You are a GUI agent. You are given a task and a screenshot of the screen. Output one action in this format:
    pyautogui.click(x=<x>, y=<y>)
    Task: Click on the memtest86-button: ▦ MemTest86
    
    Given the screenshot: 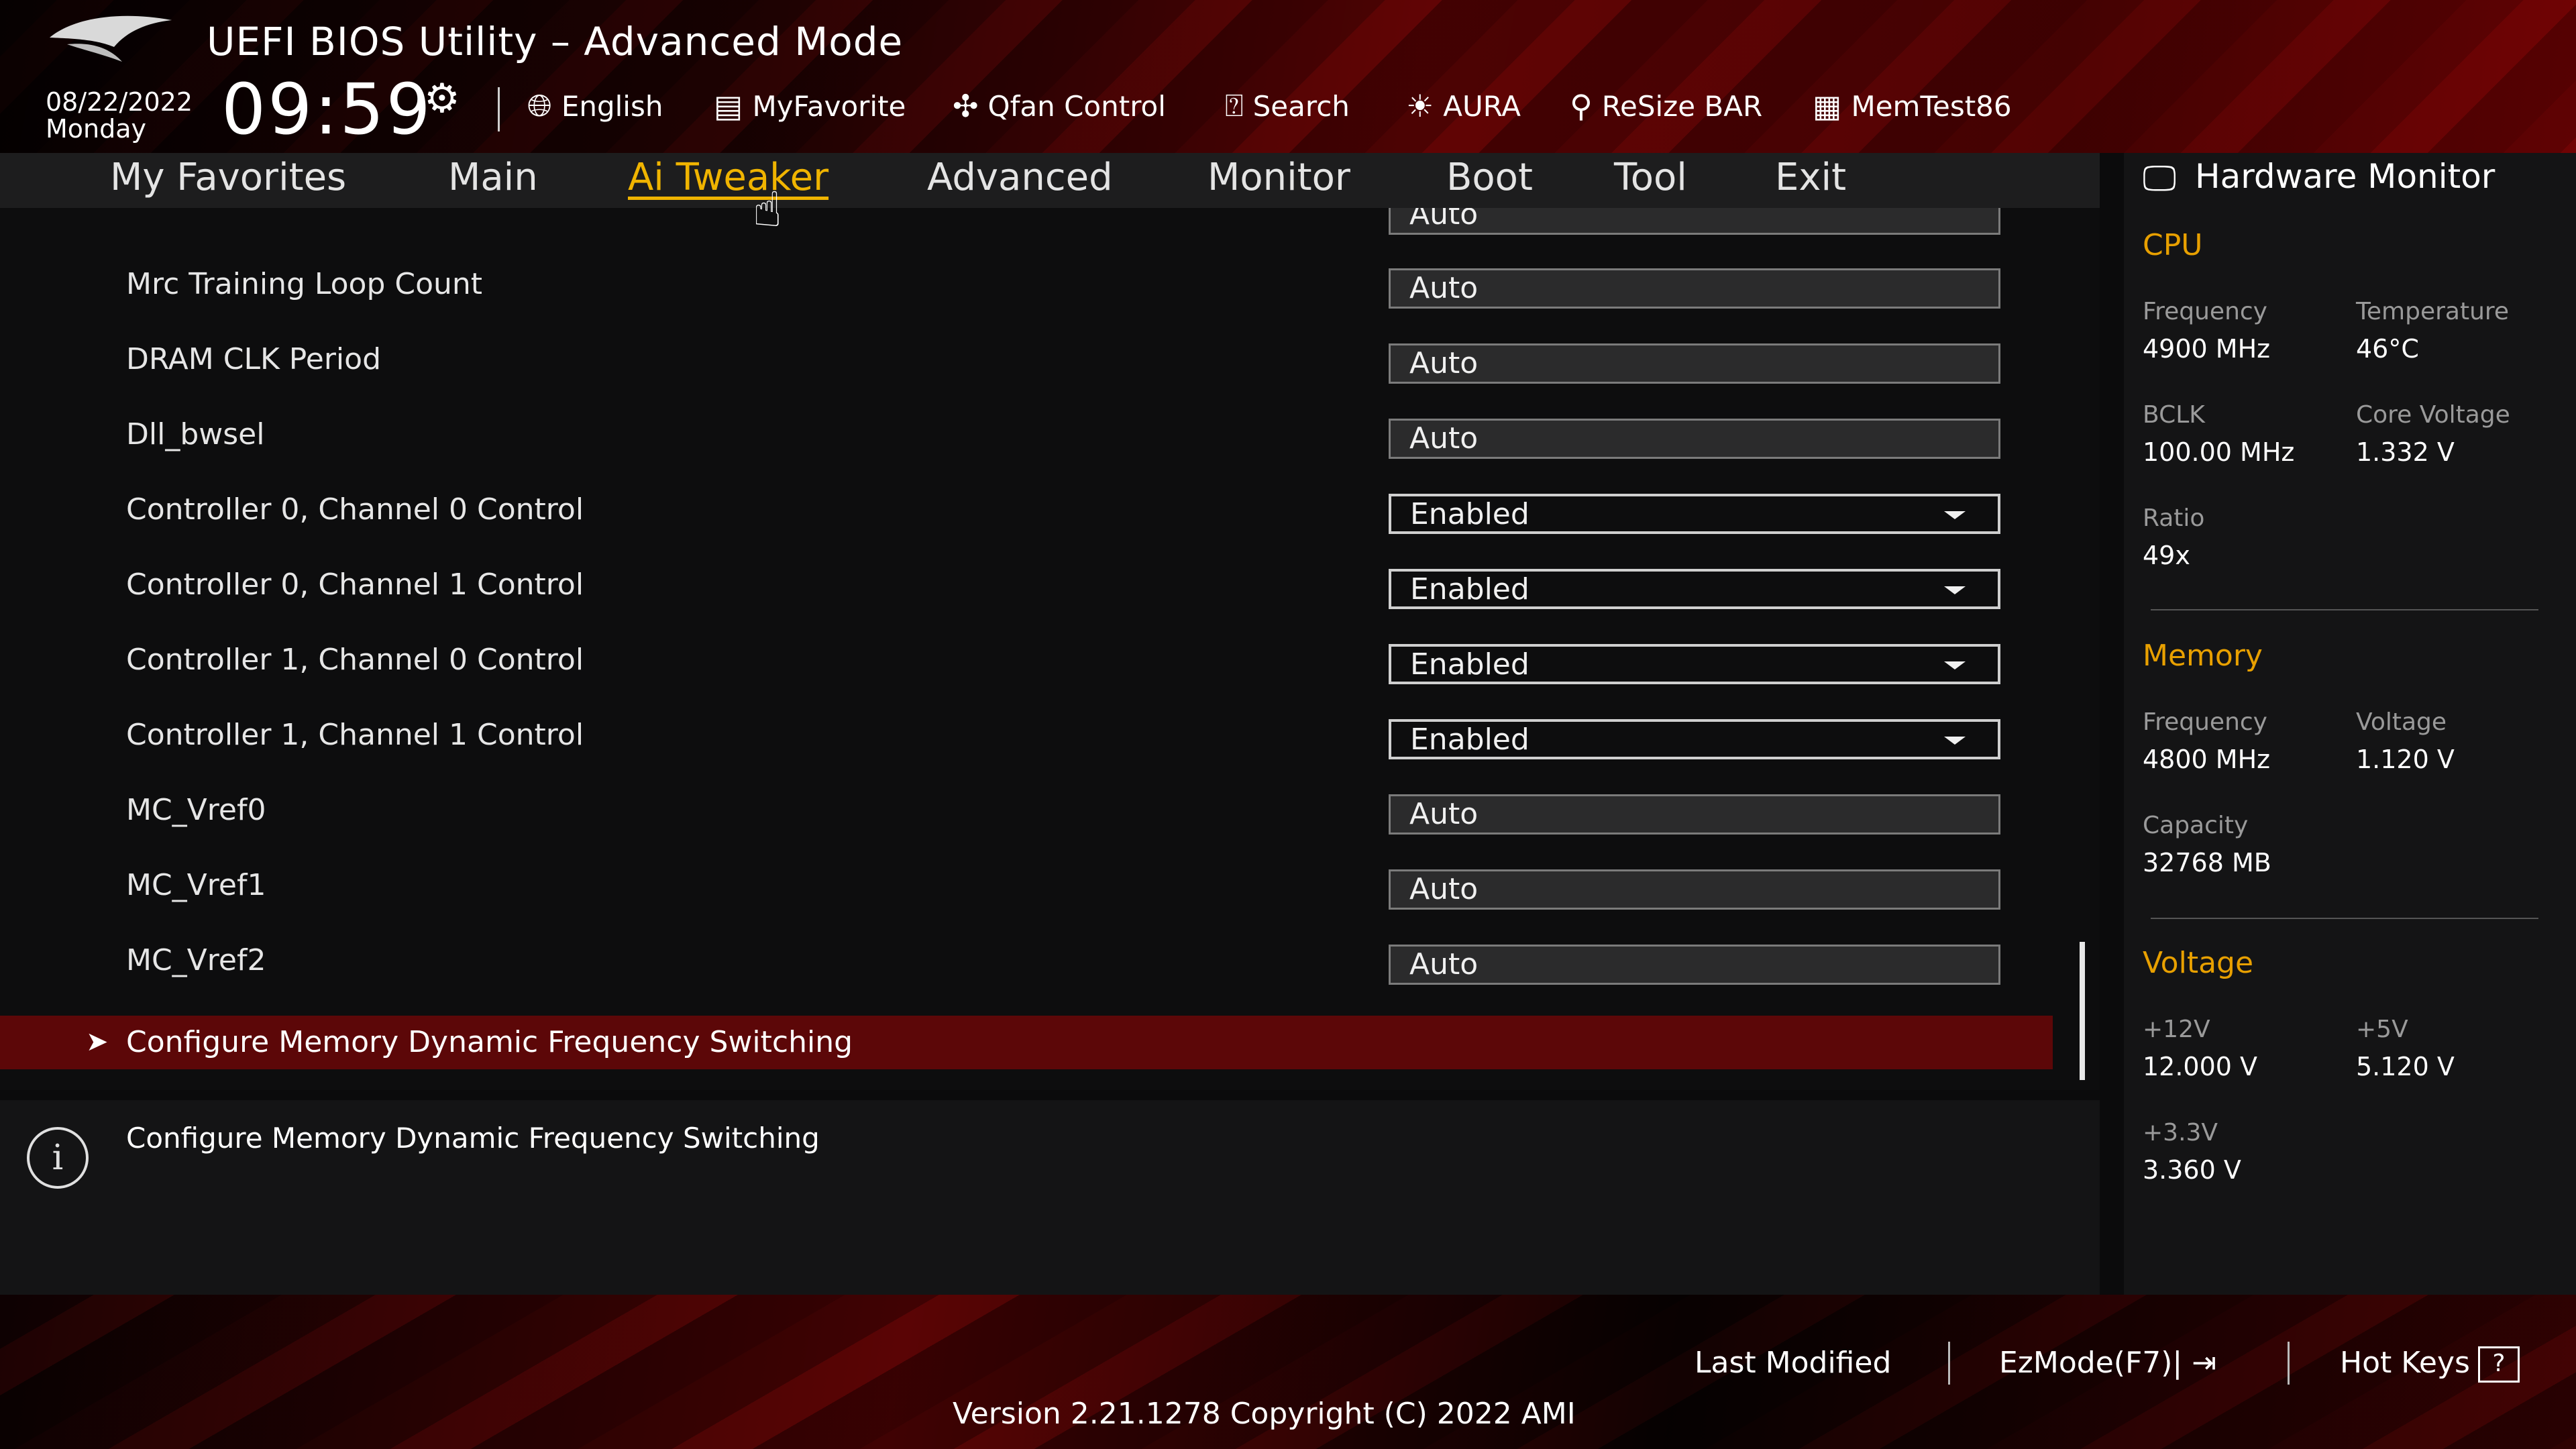 What is the action you would take?
    pyautogui.click(x=1912, y=106)
    